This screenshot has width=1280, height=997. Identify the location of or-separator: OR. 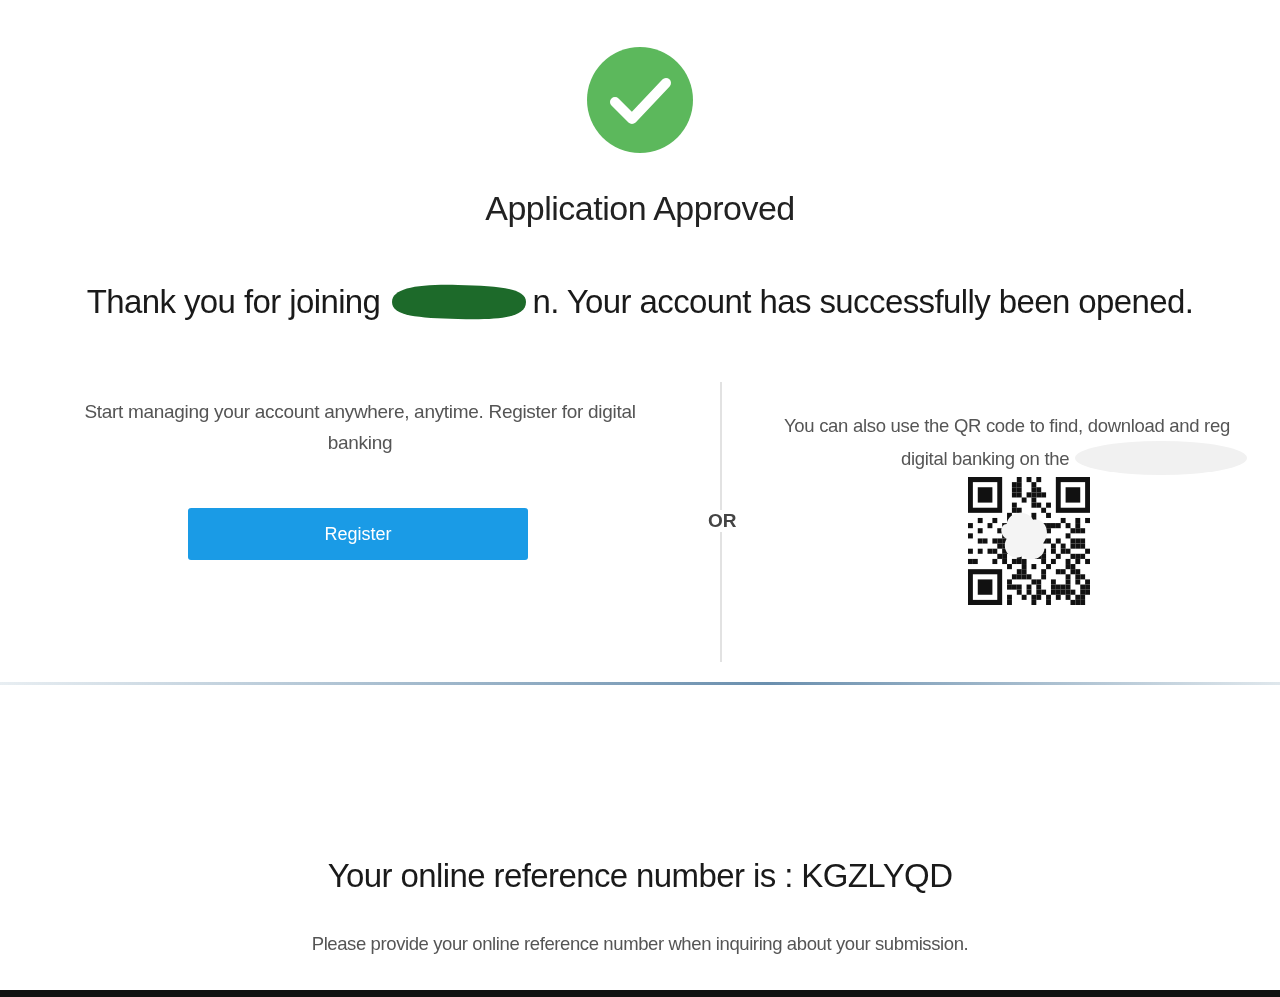
(722, 521).